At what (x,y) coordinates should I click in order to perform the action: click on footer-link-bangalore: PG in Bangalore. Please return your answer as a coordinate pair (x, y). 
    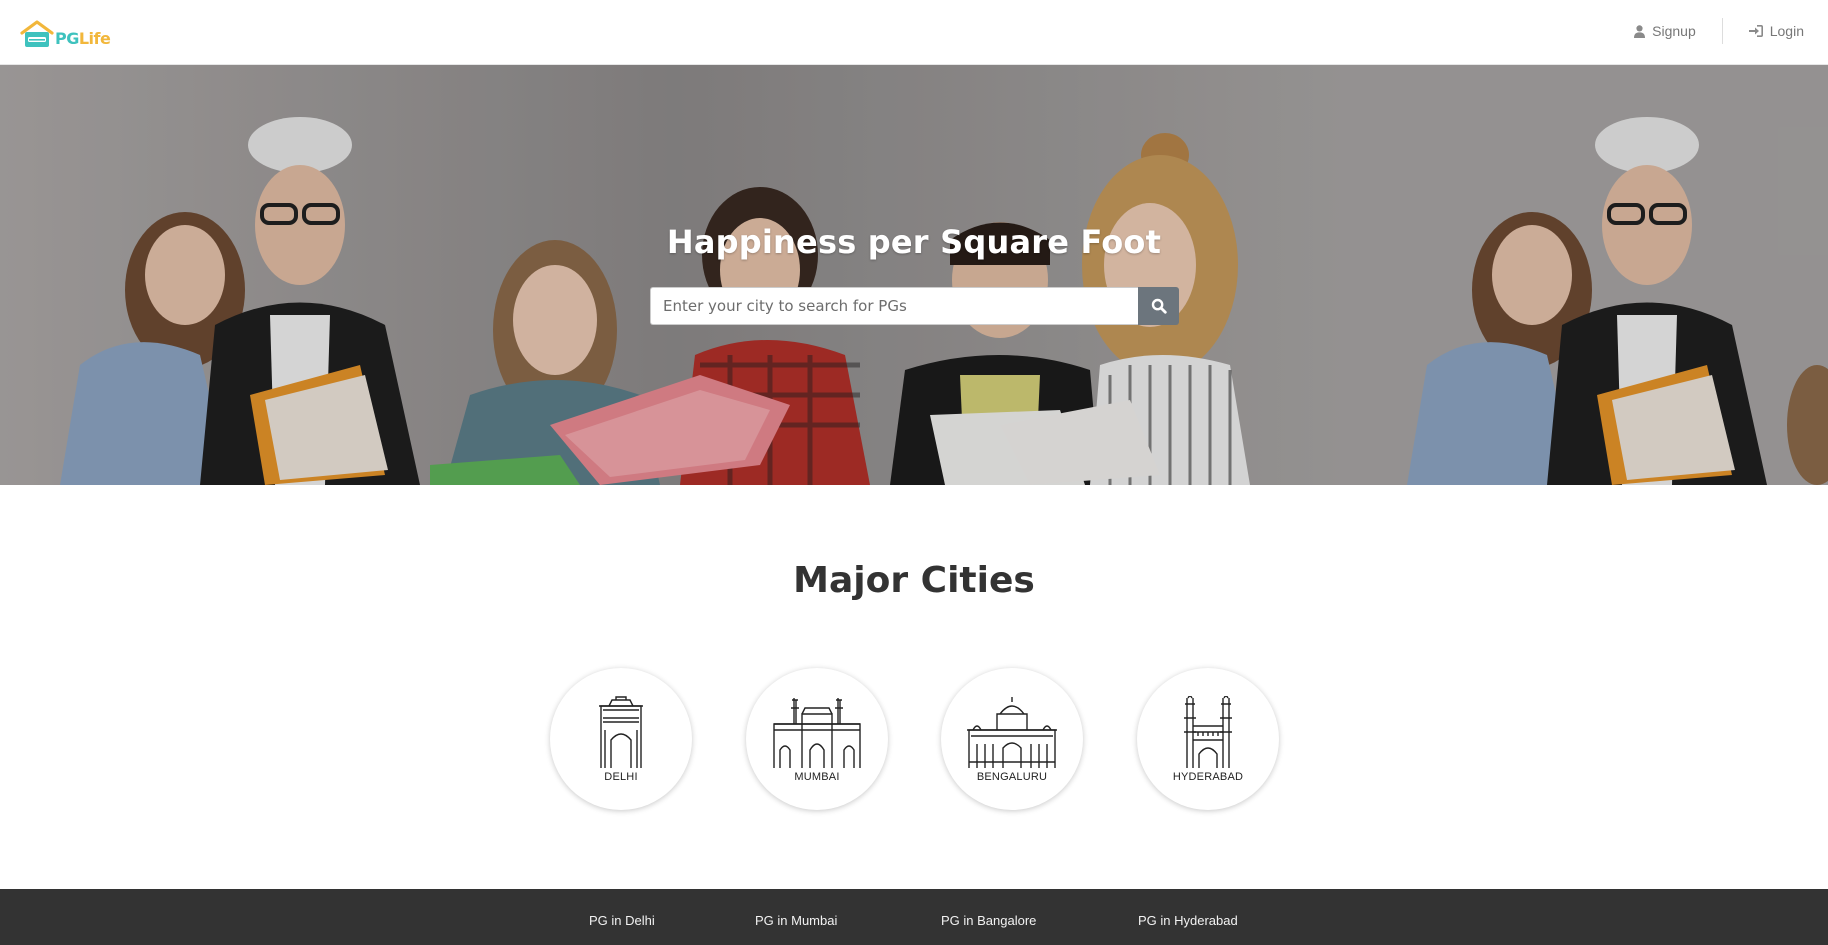
    Looking at the image, I should click on (988, 920).